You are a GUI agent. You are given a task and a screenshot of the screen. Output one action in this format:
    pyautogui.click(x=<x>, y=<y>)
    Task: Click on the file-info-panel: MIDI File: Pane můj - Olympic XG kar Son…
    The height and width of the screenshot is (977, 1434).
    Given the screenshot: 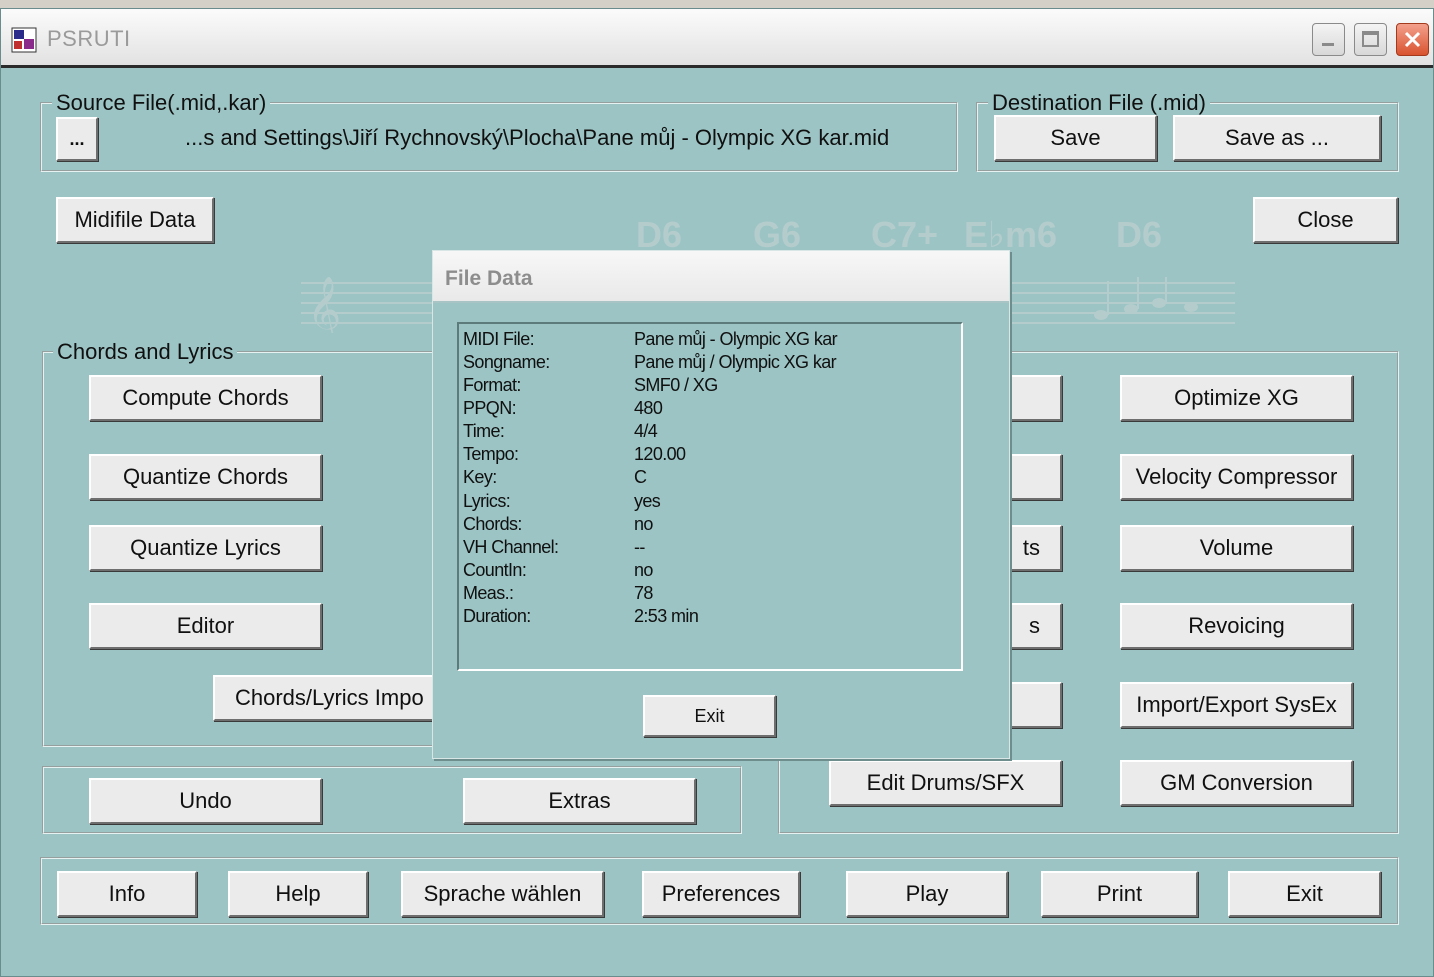 What is the action you would take?
    pyautogui.click(x=710, y=496)
    